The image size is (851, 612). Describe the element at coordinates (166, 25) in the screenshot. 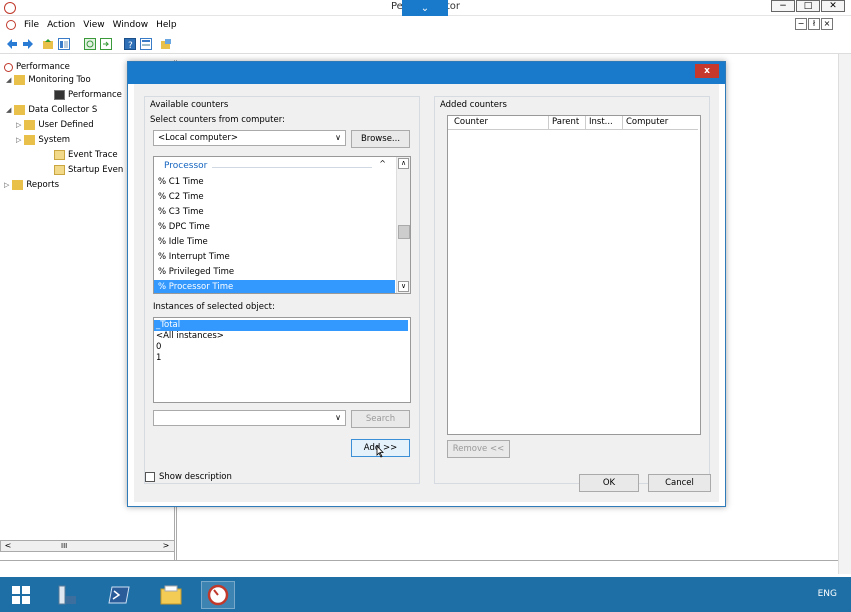

I see `menu-help: Help` at that location.